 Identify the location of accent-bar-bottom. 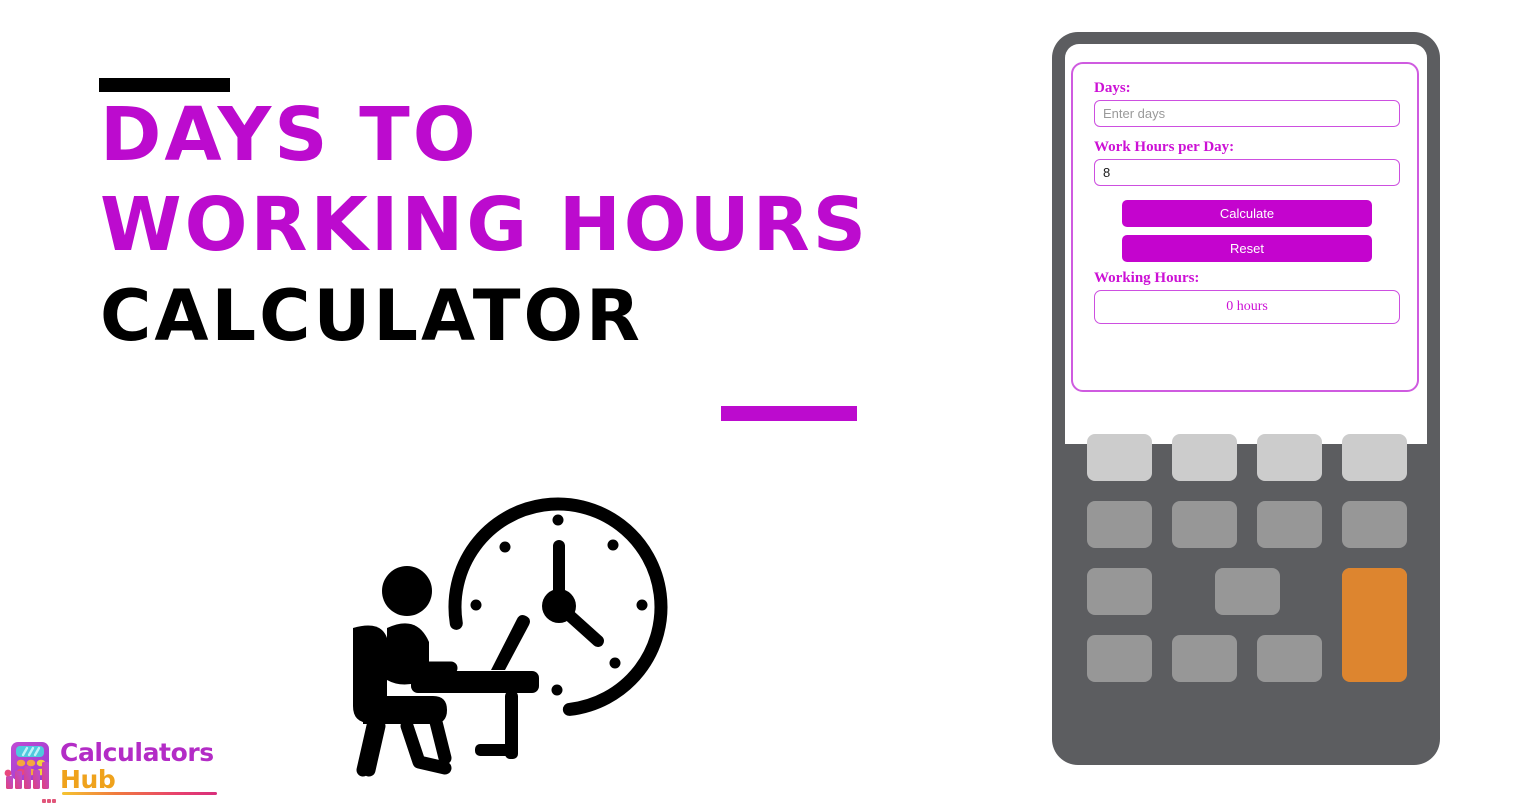
(789, 413).